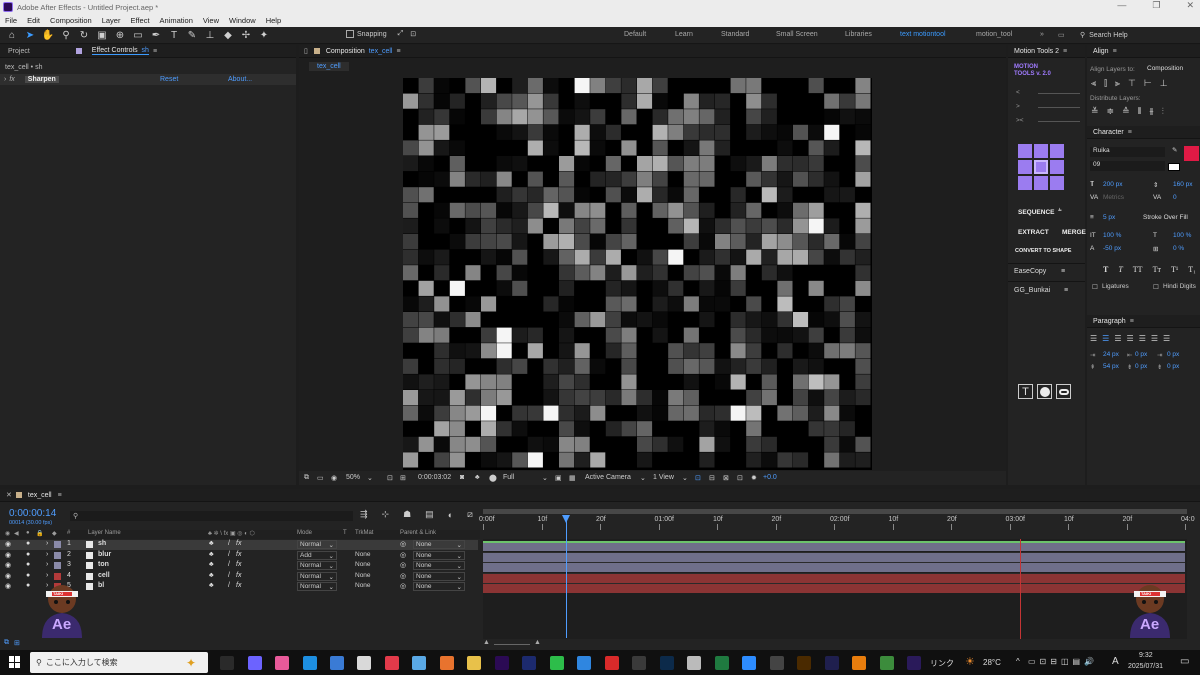  Describe the element at coordinates (858, 34) in the screenshot. I see `workspace-libraries: Libraries` at that location.